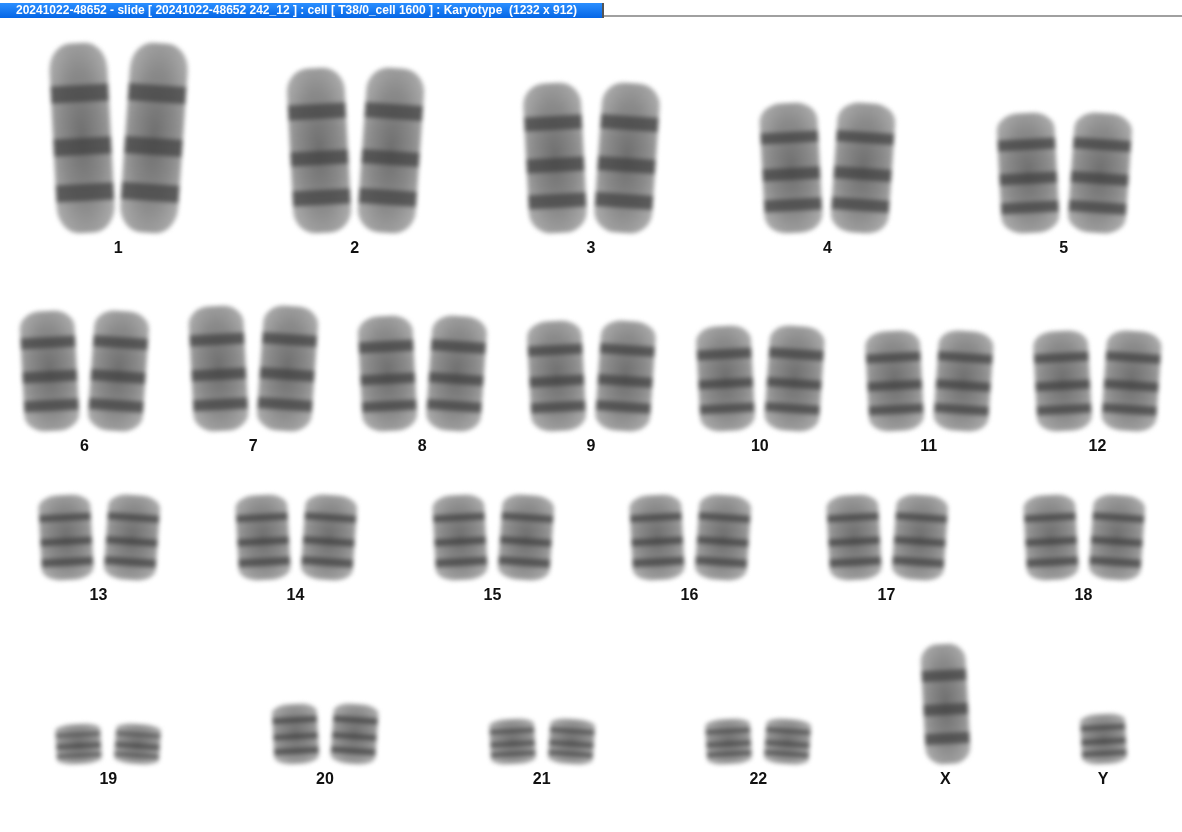  Describe the element at coordinates (541, 779) in the screenshot. I see `chromosome-number: 21` at that location.